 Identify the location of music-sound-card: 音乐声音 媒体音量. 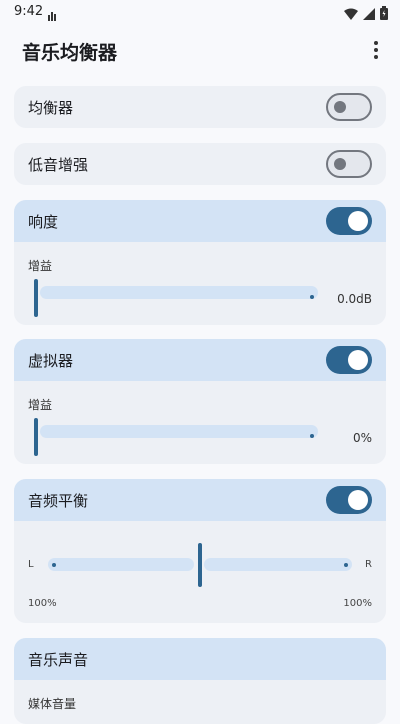
(200, 681).